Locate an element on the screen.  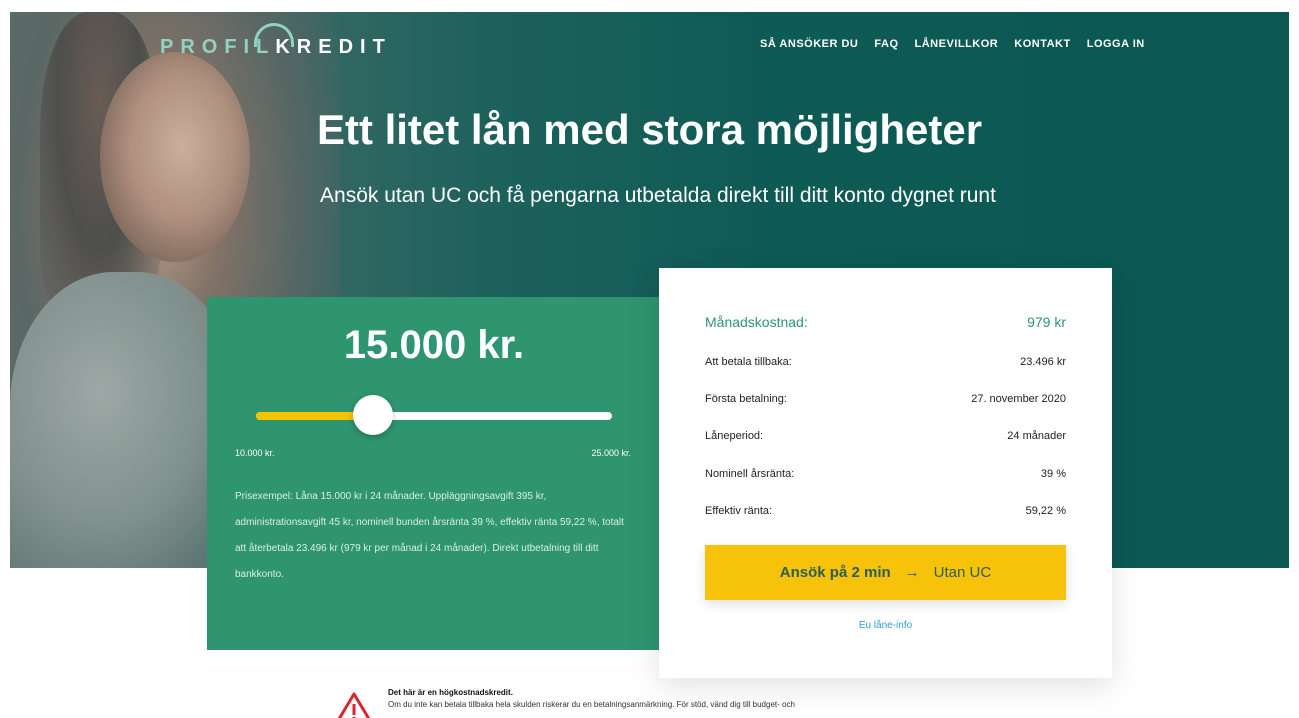
apply-button-label: Ansök på 2 min is located at coordinates (835, 572).